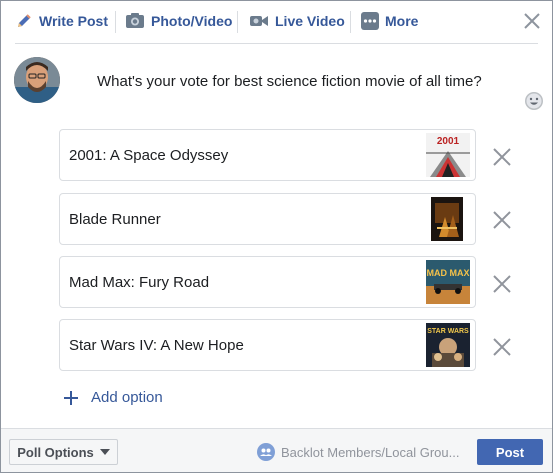 This screenshot has width=553, height=473. I want to click on movie-poster-thumbnail: 2001, so click(448, 155).